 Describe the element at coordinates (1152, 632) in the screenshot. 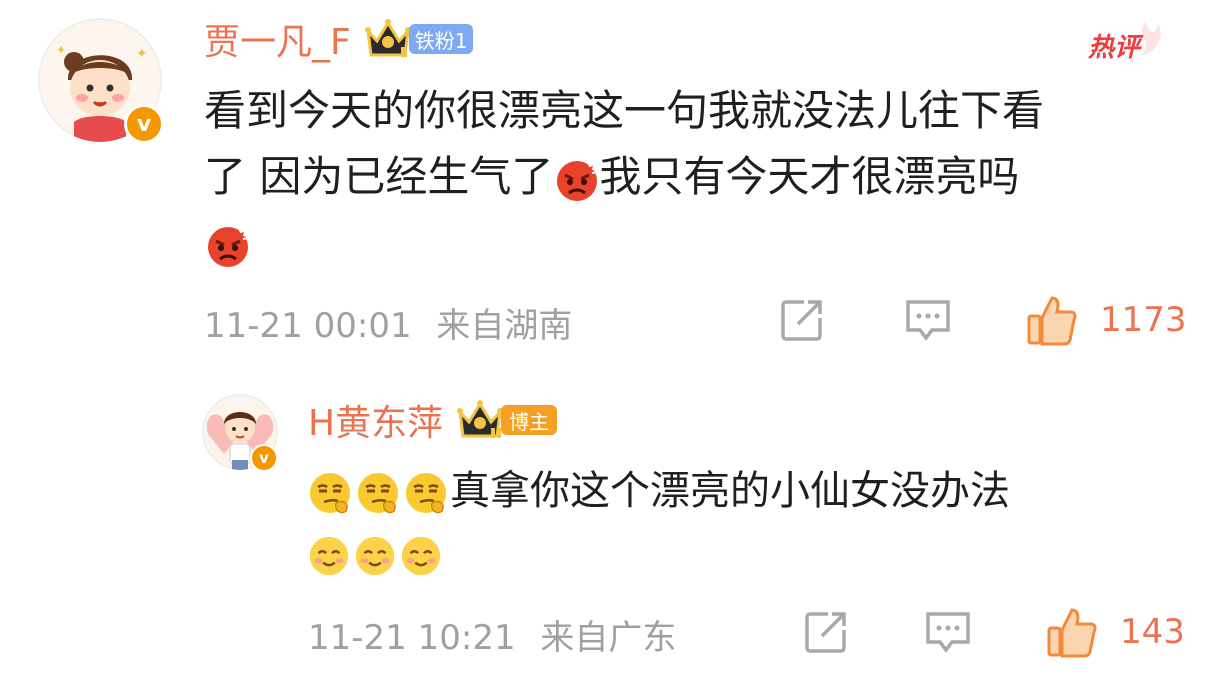

I see `like-count: 143` at that location.